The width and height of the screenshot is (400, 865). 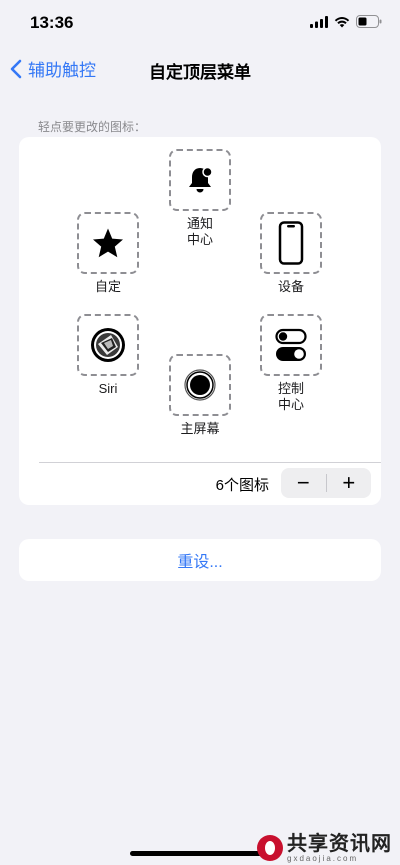 What do you see at coordinates (369, 21) in the screenshot?
I see `battery-icon` at bounding box center [369, 21].